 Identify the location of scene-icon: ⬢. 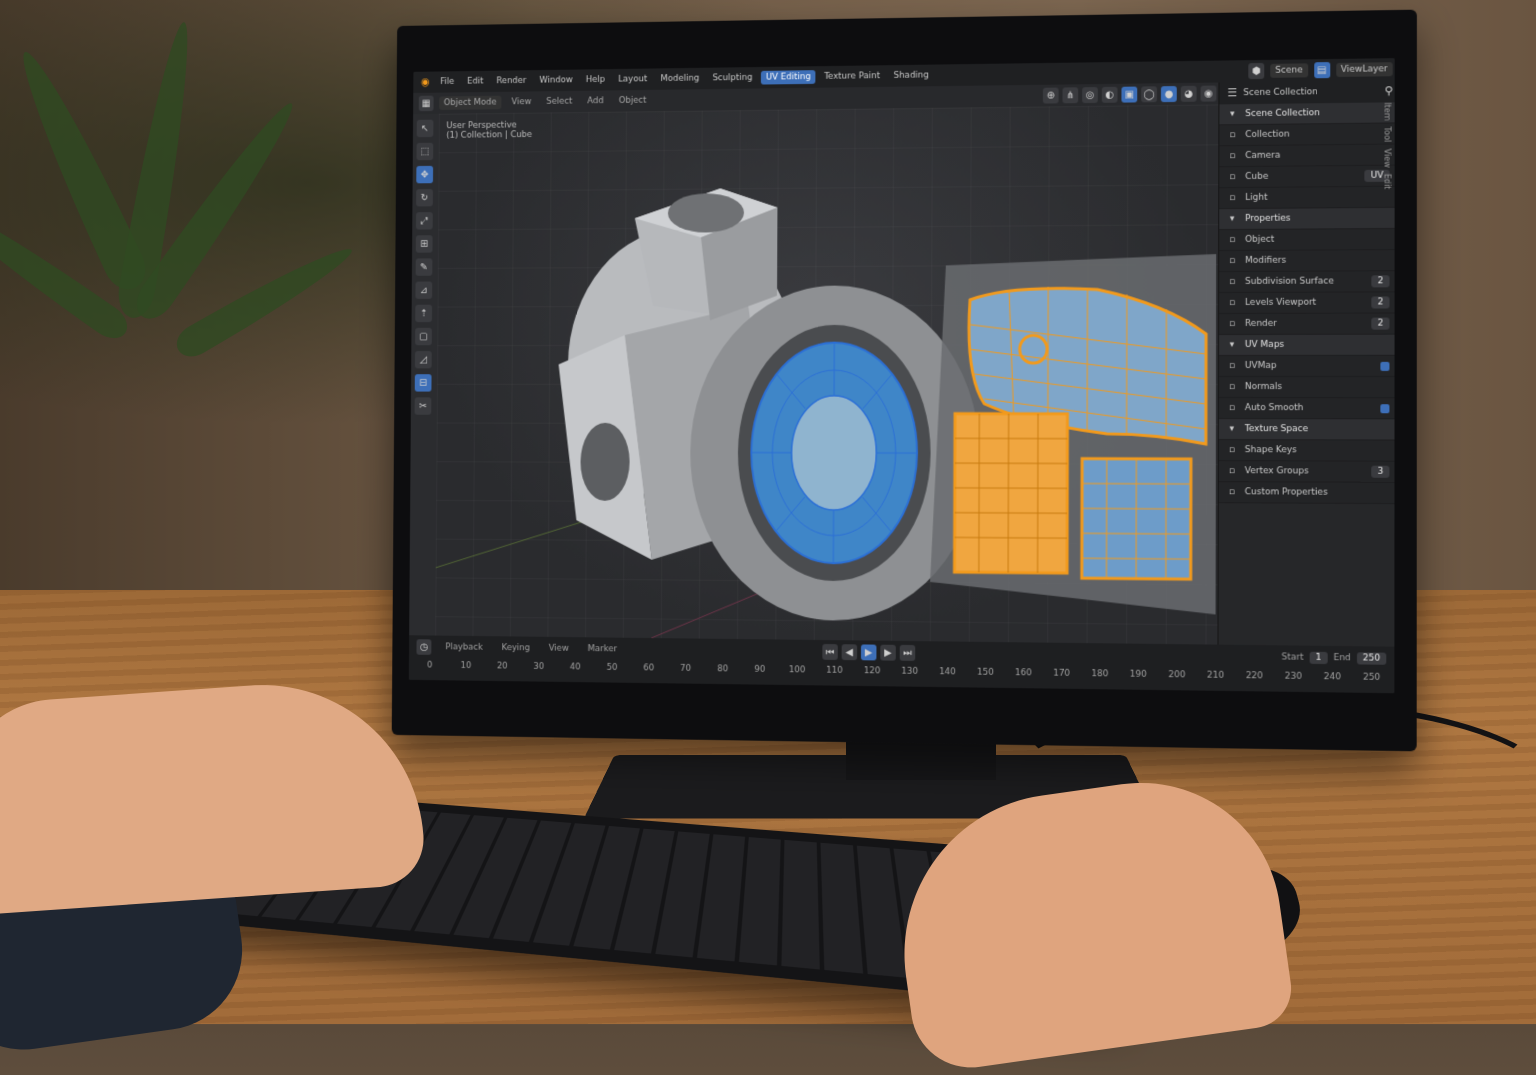
(1256, 71).